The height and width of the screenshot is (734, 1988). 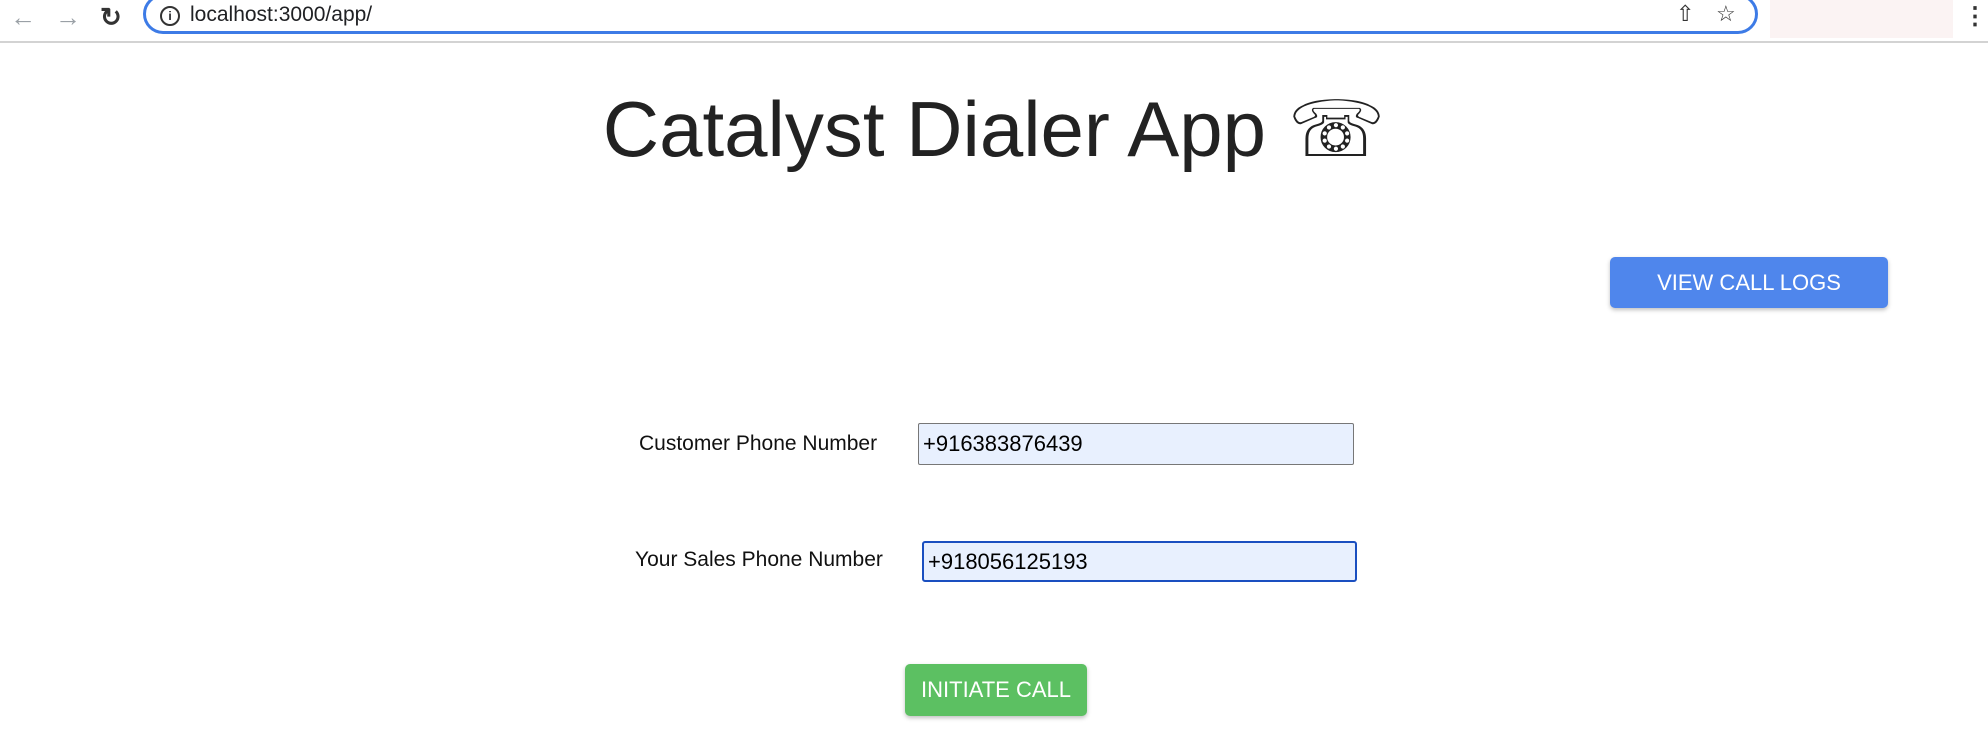 What do you see at coordinates (994, 129) in the screenshot?
I see `page-title: Catalyst Dialer App ☏` at bounding box center [994, 129].